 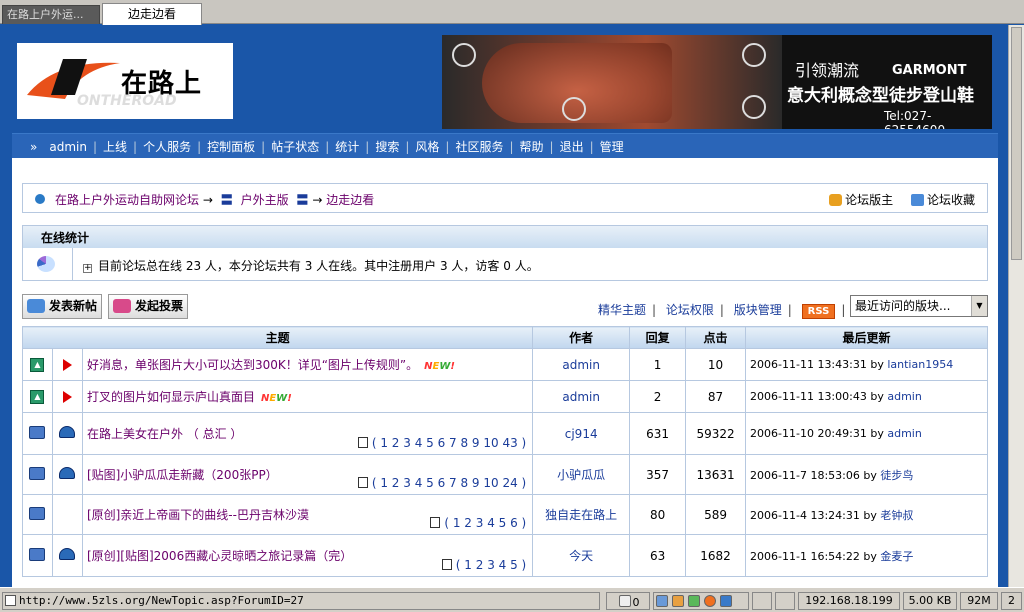 I want to click on nav-stats: 统计, so click(x=347, y=146).